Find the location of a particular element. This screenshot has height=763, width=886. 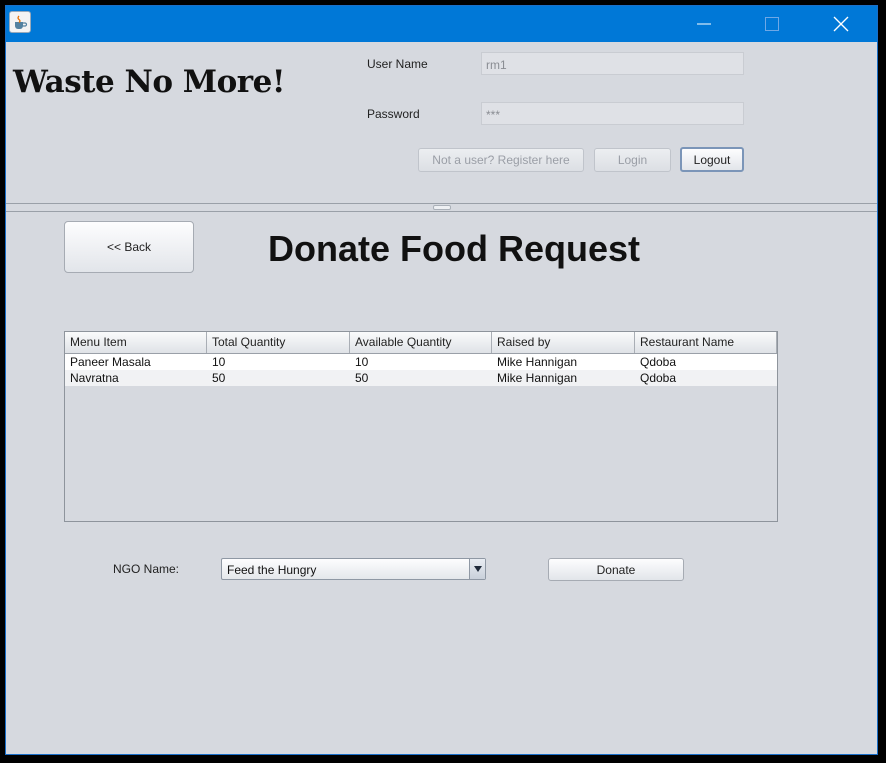

ngo-selected-value: Feed the Hungry is located at coordinates (272, 570).